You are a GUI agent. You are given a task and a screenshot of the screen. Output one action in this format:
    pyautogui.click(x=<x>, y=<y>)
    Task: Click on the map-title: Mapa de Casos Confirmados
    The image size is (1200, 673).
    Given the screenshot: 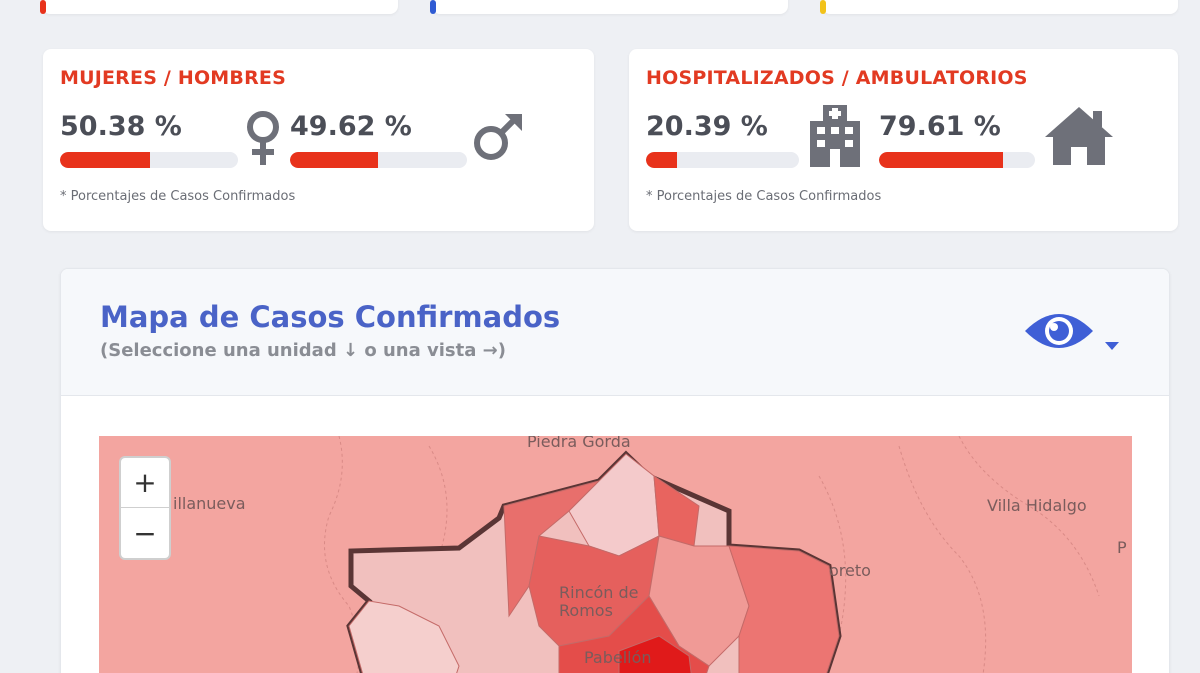 What is the action you would take?
    pyautogui.click(x=330, y=317)
    